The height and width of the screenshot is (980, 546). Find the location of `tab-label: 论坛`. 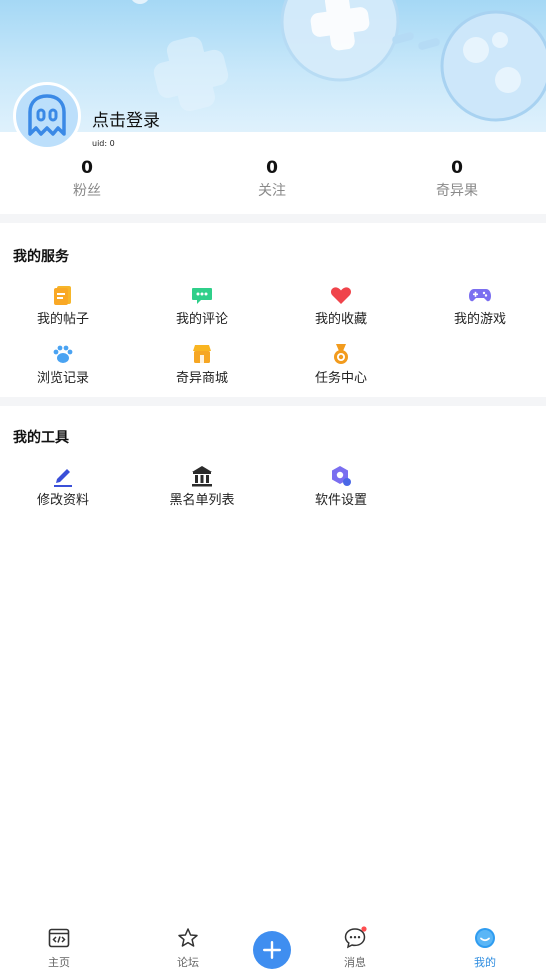

tab-label: 论坛 is located at coordinates (188, 962).